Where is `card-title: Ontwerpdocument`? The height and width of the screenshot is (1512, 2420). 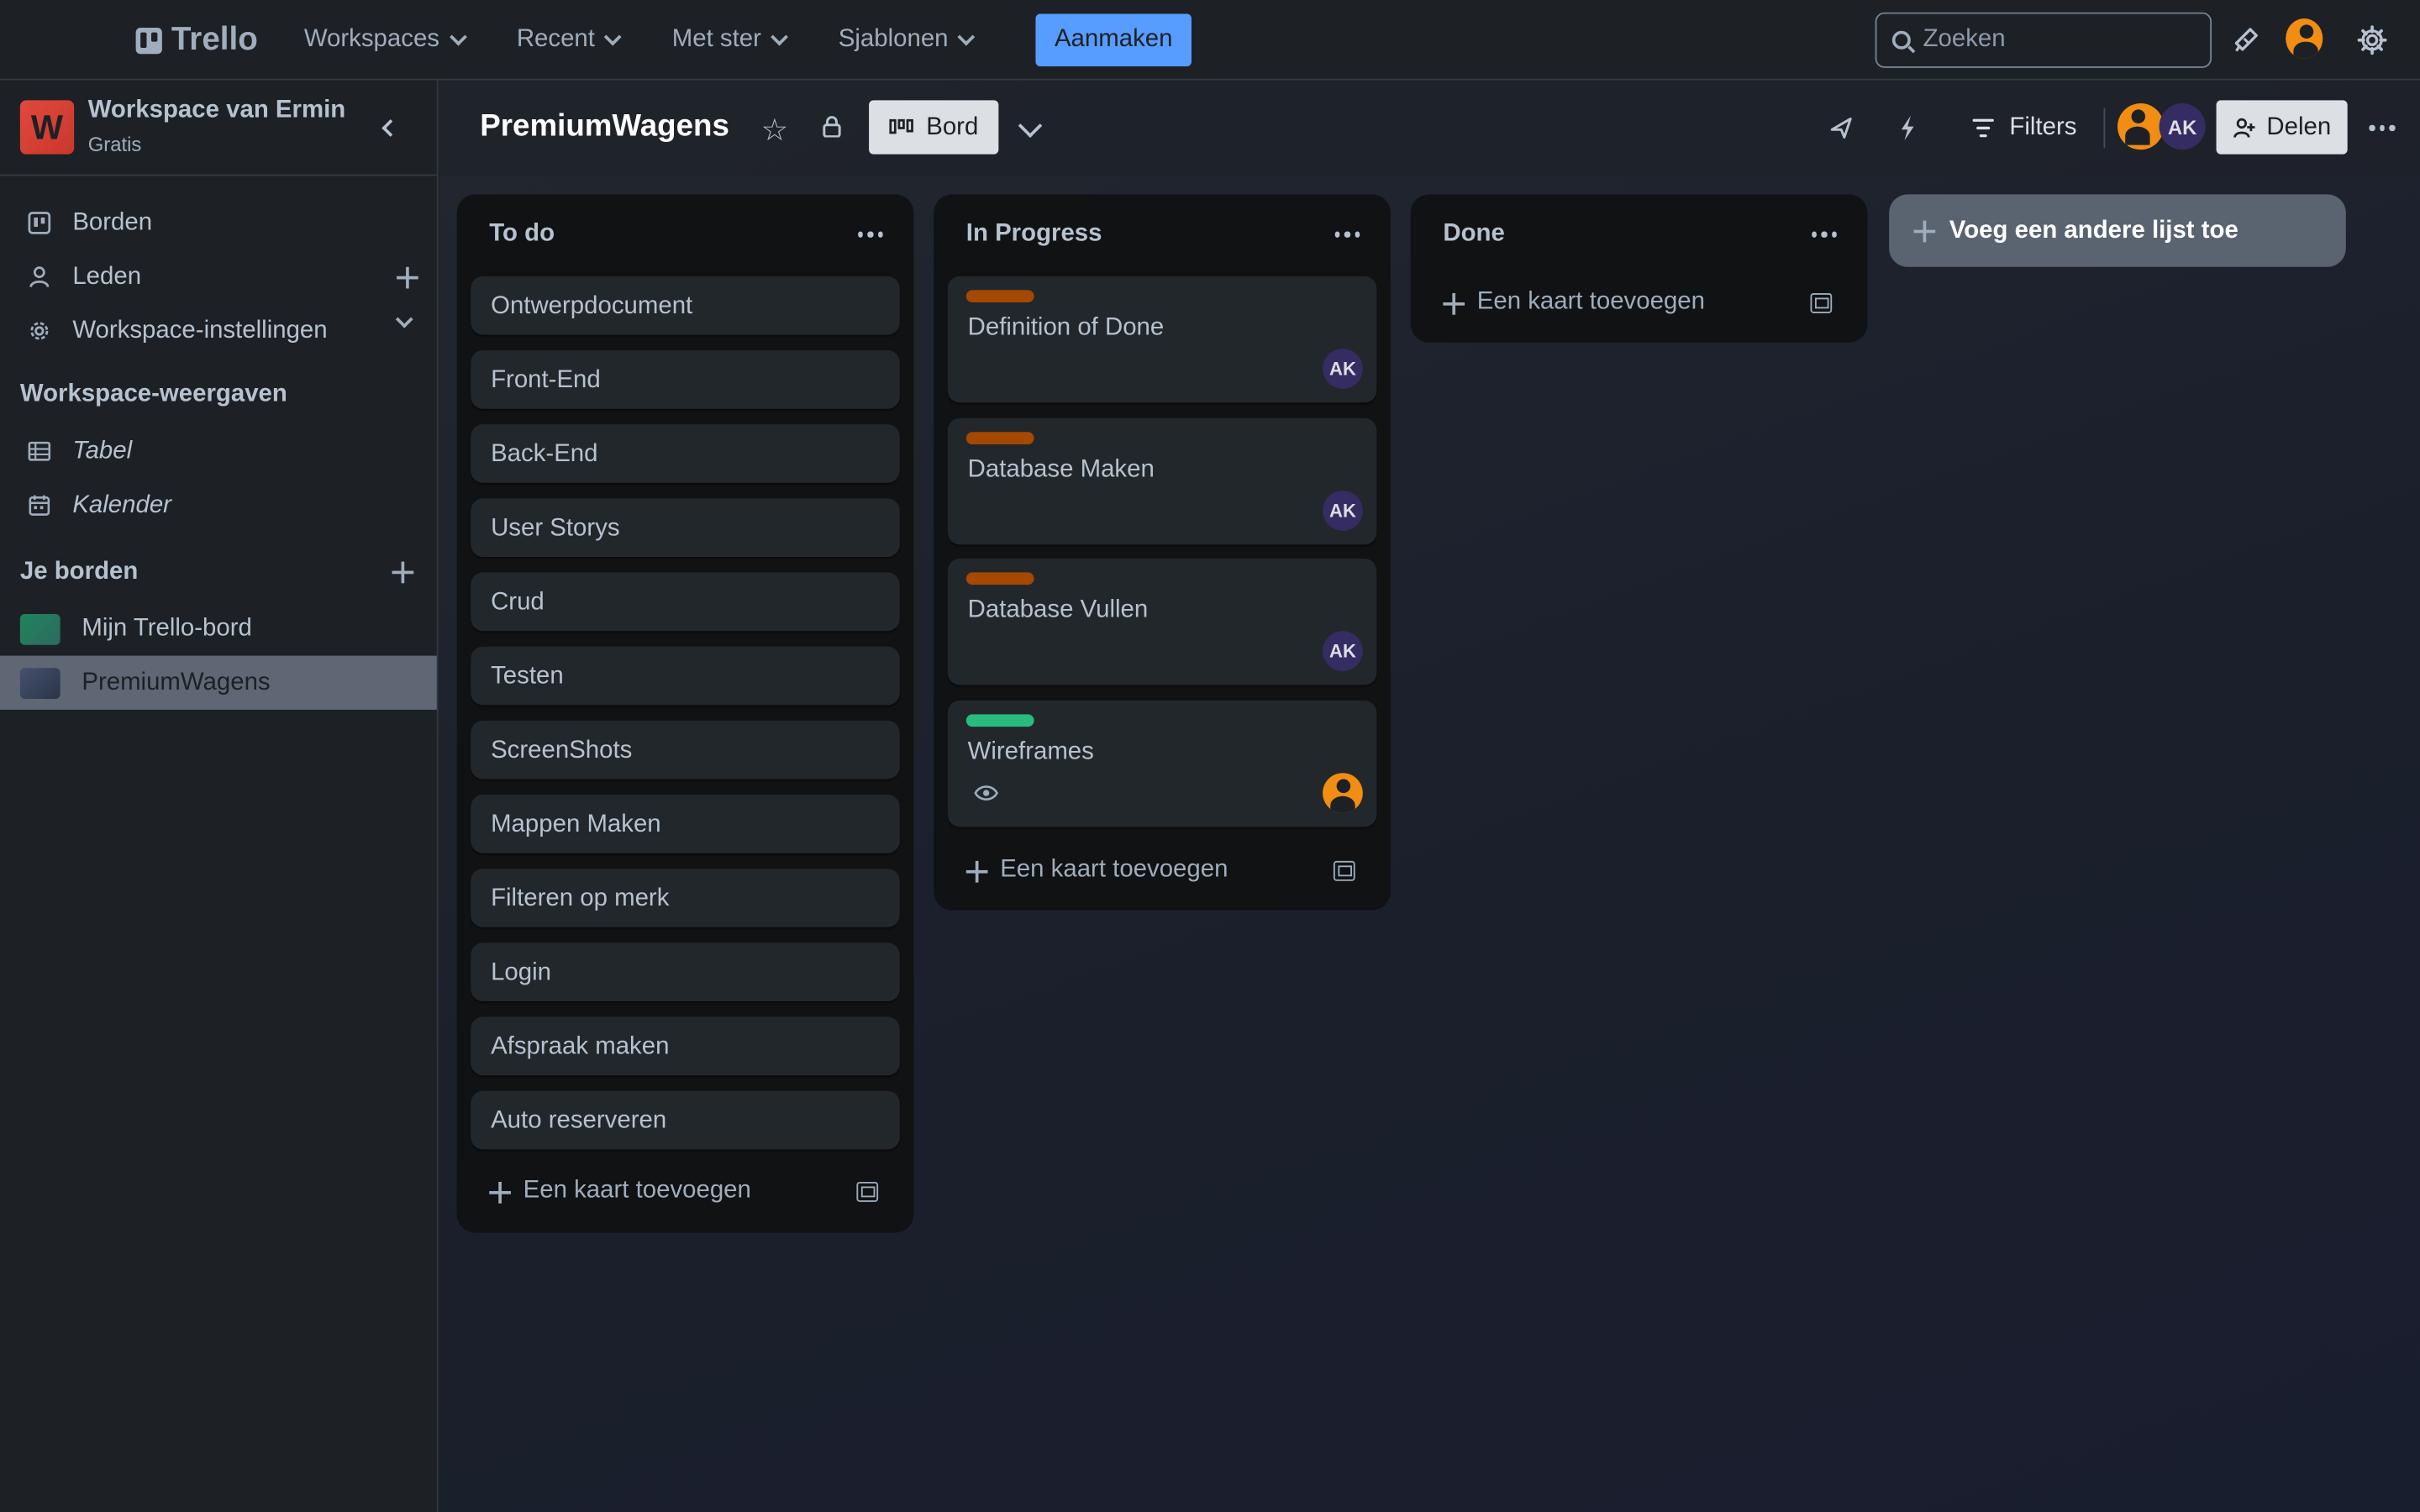
card-title: Ontwerpdocument is located at coordinates (592, 306).